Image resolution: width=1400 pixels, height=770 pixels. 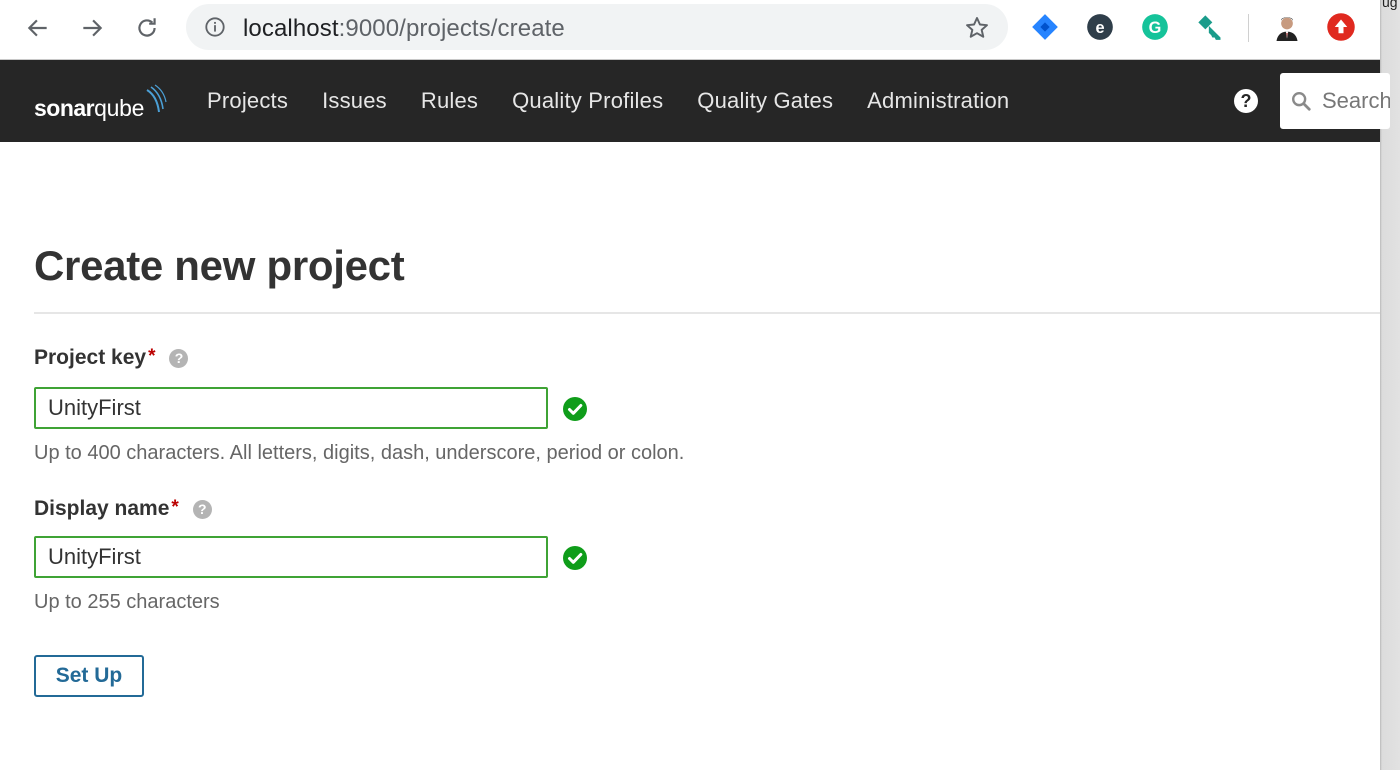 What do you see at coordinates (449, 101) in the screenshot?
I see `nav-rules: Rules` at bounding box center [449, 101].